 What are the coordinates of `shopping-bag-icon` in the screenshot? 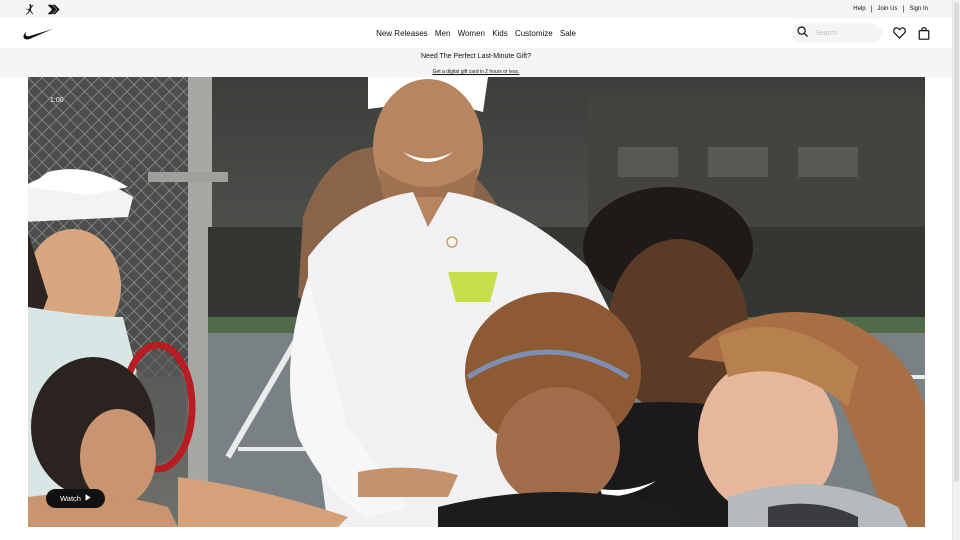 It's located at (924, 33).